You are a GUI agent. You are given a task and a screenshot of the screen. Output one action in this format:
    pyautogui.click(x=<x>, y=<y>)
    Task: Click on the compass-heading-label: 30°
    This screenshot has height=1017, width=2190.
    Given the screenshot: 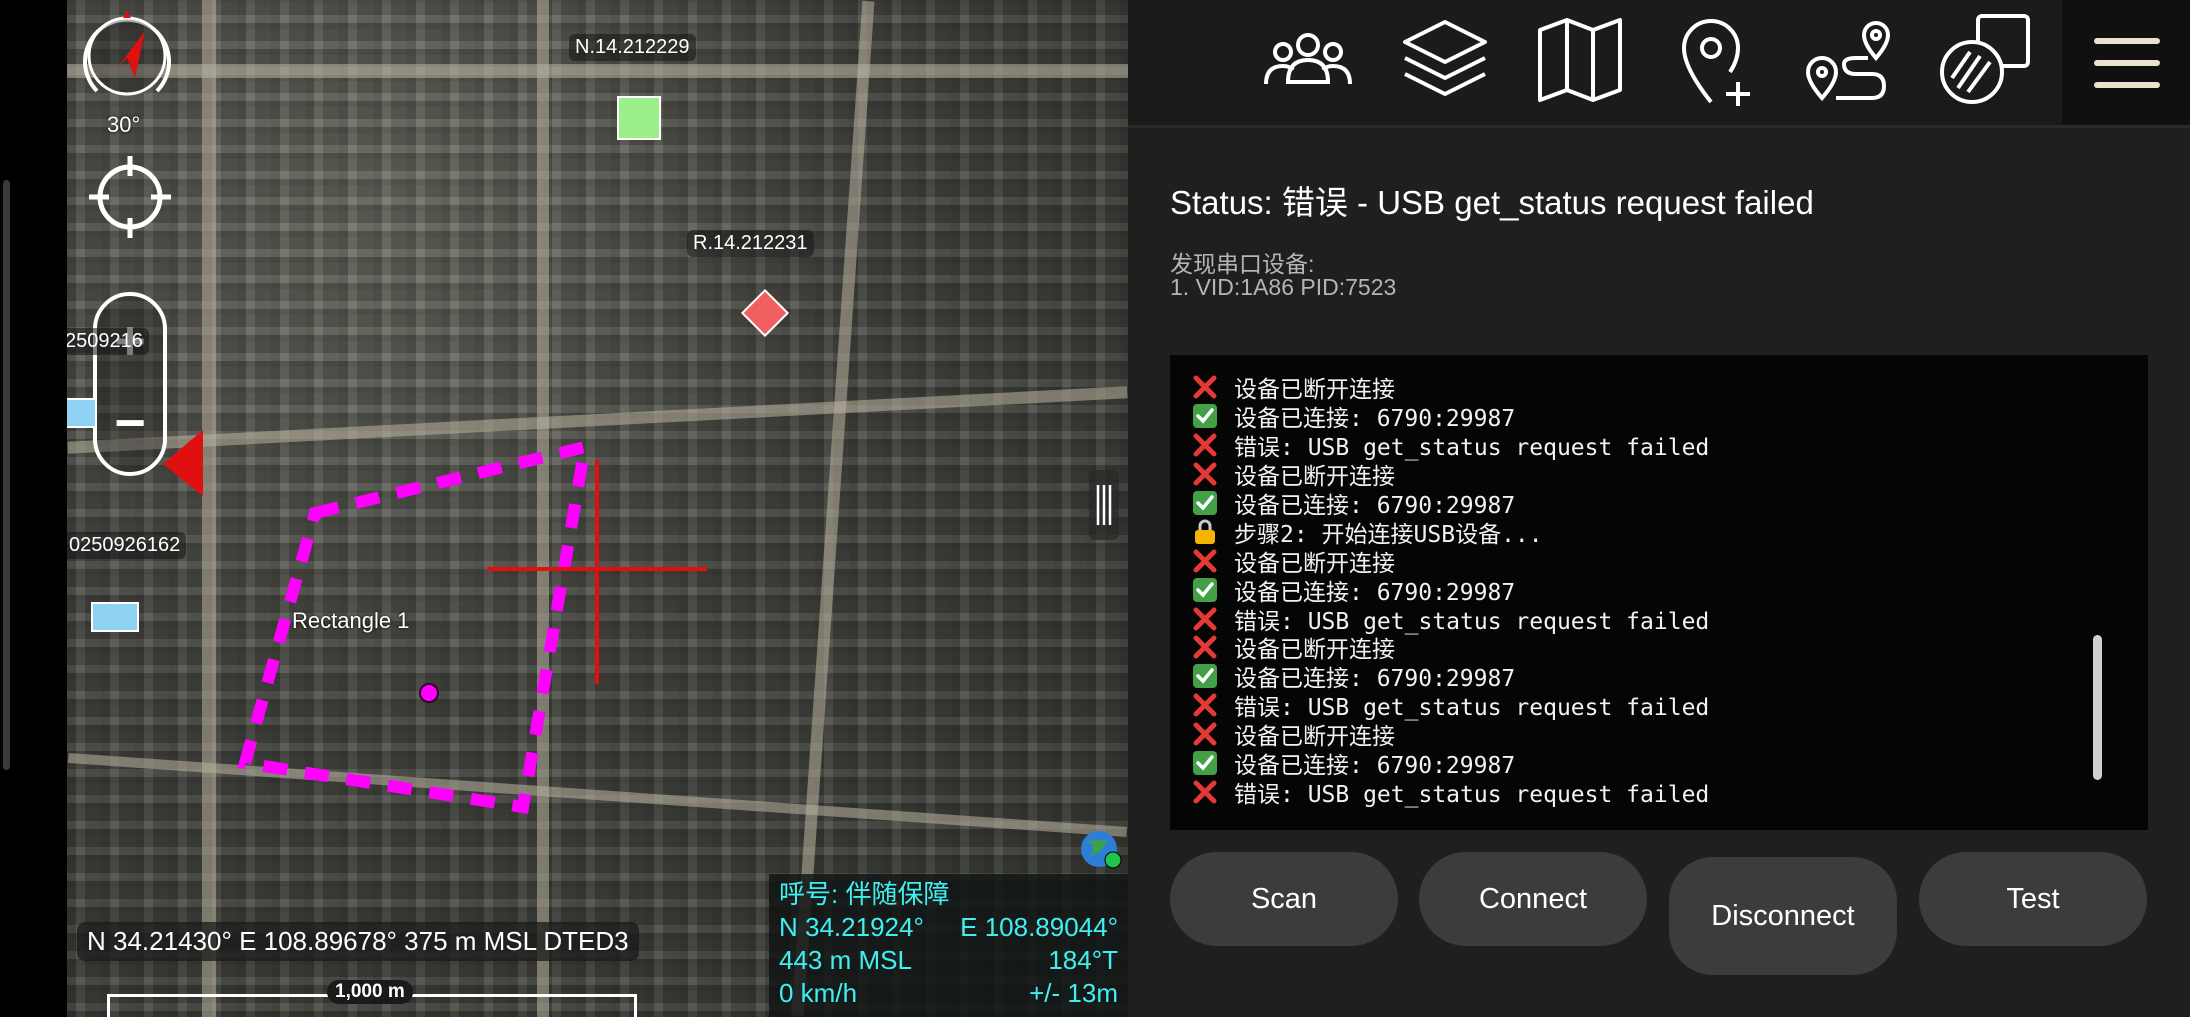 What is the action you would take?
    pyautogui.click(x=124, y=124)
    